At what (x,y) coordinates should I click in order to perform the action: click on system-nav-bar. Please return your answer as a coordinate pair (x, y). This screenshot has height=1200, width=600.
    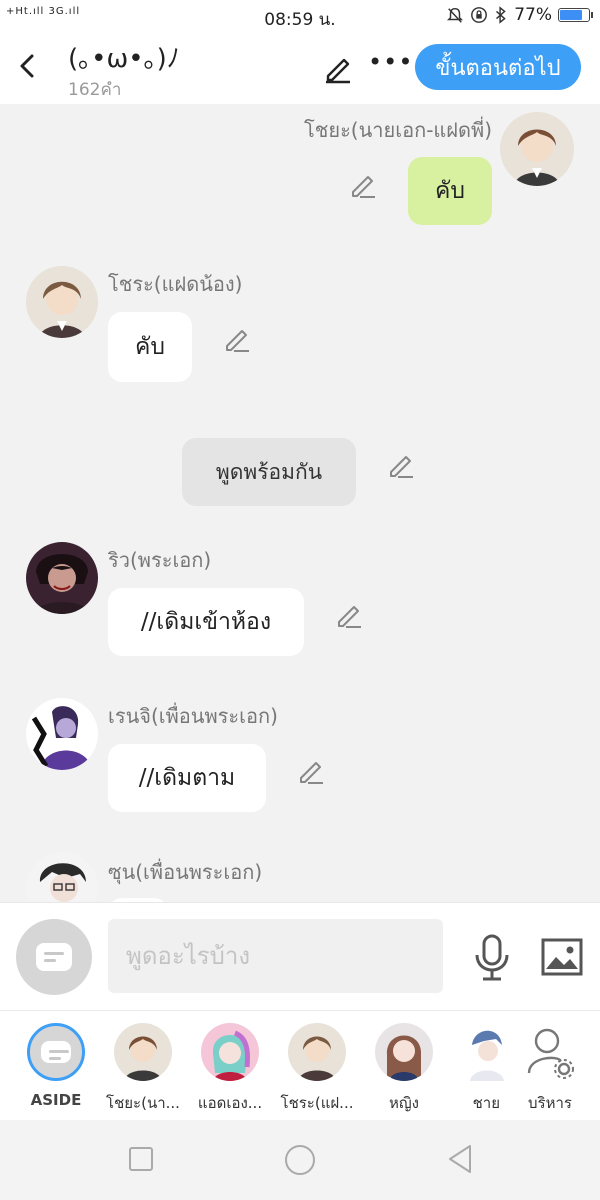
    Looking at the image, I should click on (300, 1160).